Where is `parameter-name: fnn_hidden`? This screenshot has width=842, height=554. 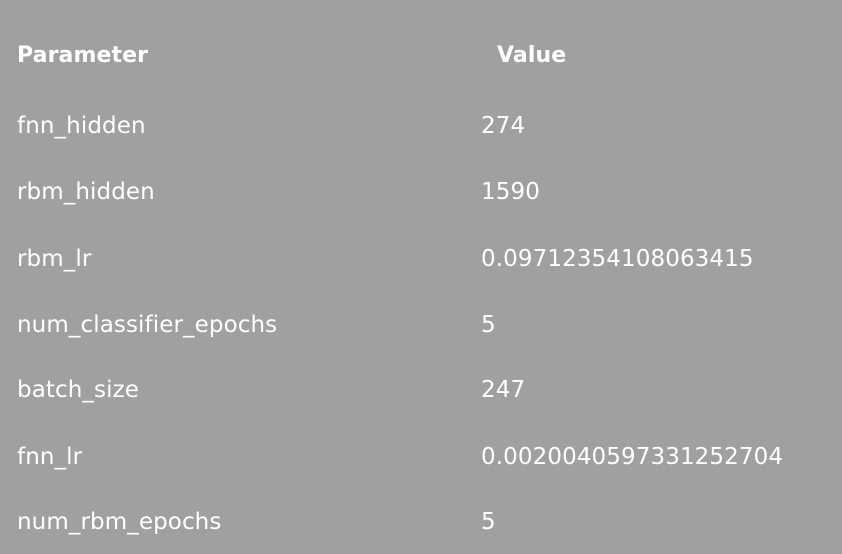
parameter-name: fnn_hidden is located at coordinates (81, 126).